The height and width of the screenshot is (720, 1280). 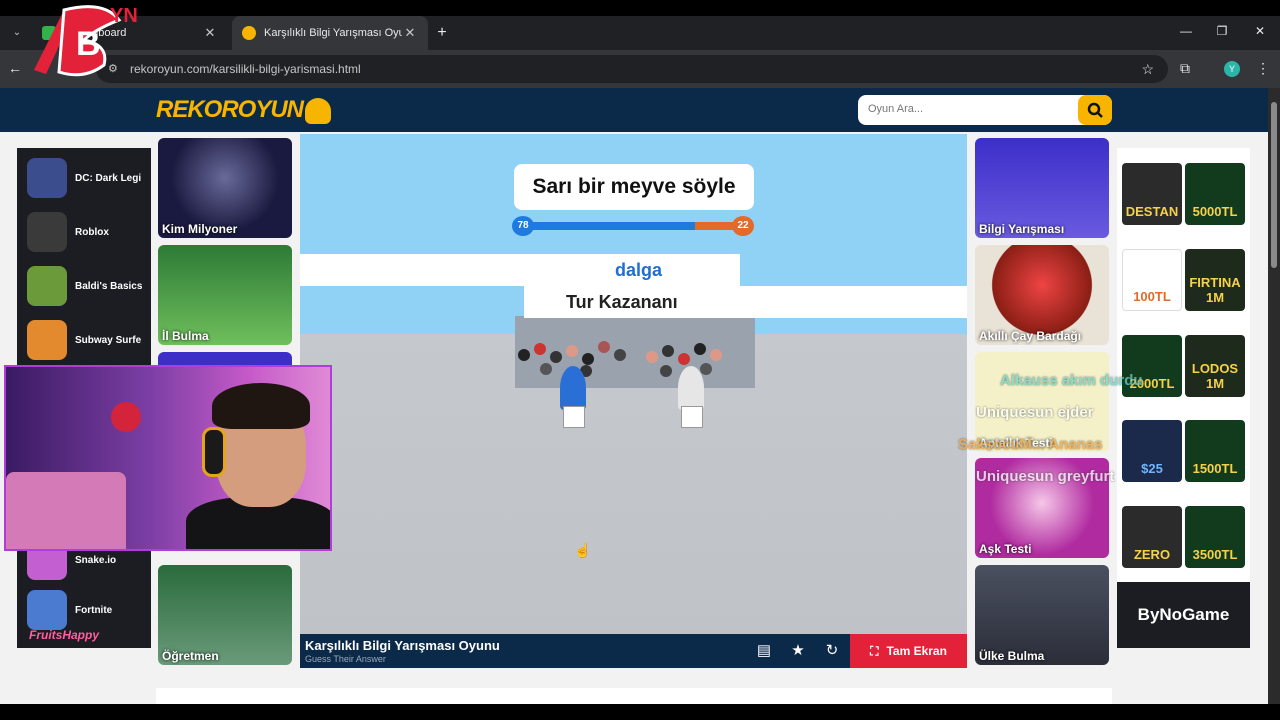 I want to click on svg-text: B, so click(x=88, y=44).